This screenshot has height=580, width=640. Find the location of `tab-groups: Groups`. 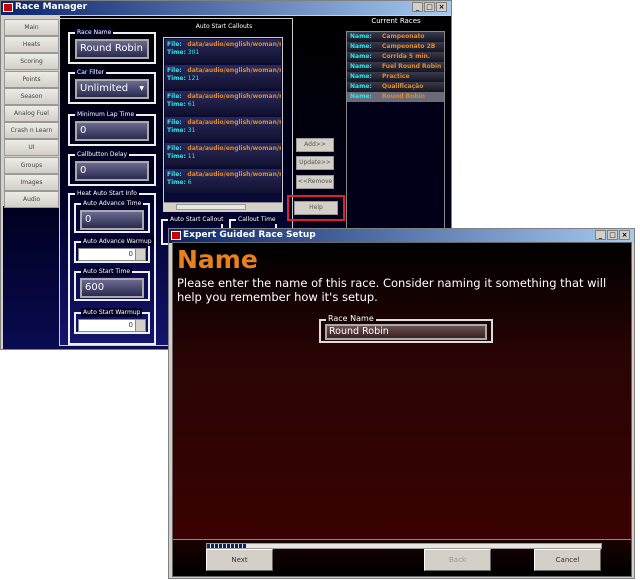

tab-groups: Groups is located at coordinates (31, 165).